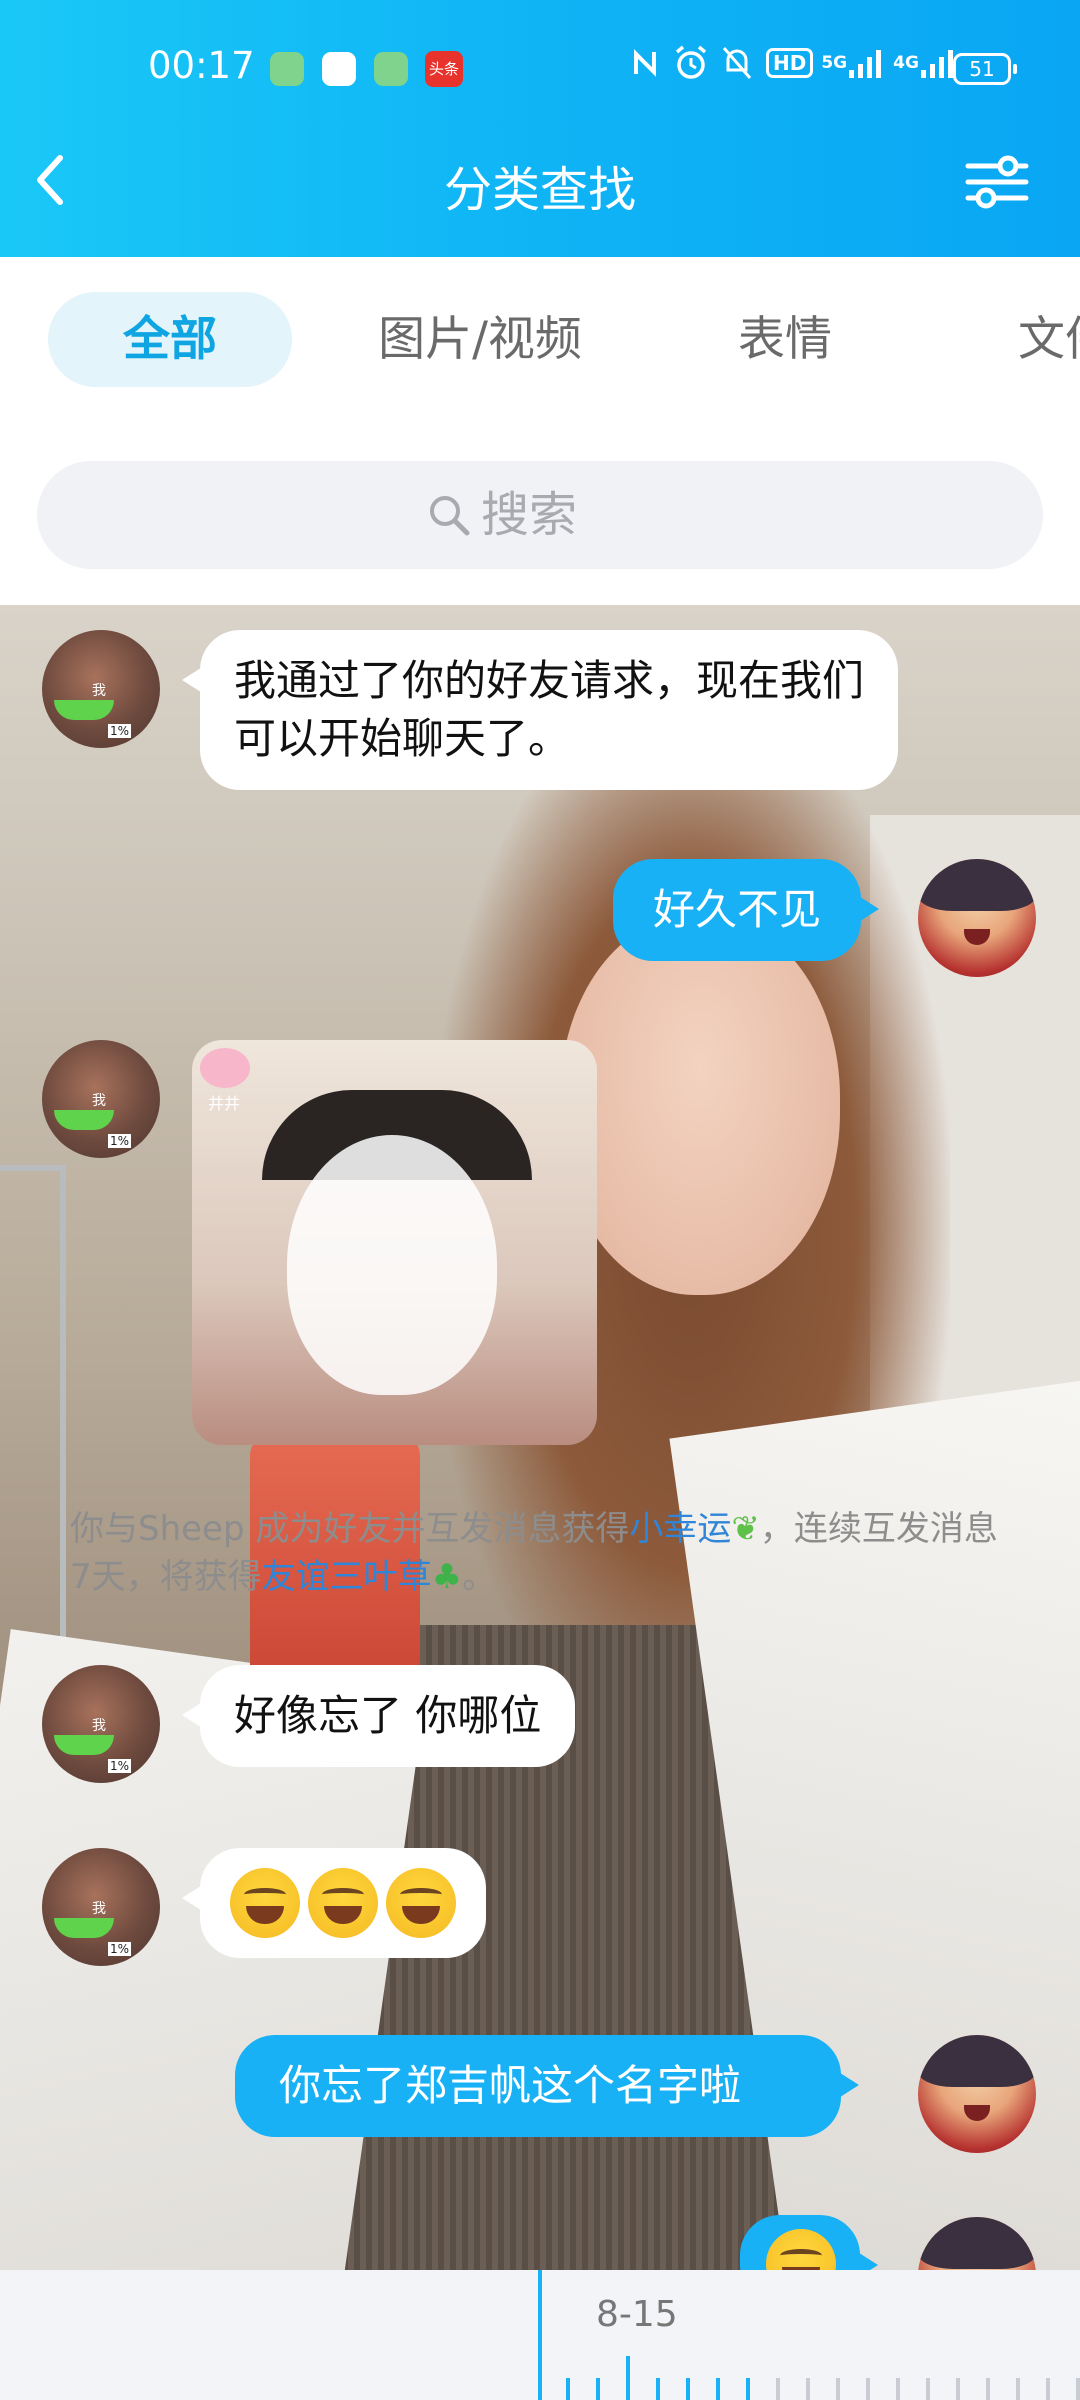 Image resolution: width=1080 pixels, height=2400 pixels. Describe the element at coordinates (350, 1529) in the screenshot. I see `system-notice-text: 你与Sheep 成为好友并互发消息获得` at that location.